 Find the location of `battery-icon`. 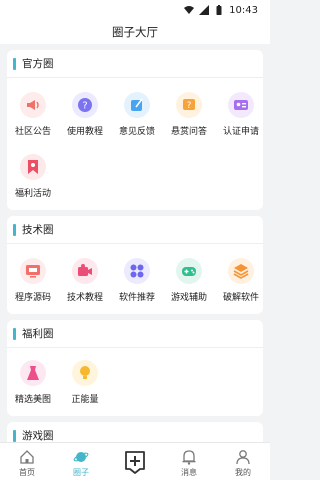

battery-icon is located at coordinates (219, 10).